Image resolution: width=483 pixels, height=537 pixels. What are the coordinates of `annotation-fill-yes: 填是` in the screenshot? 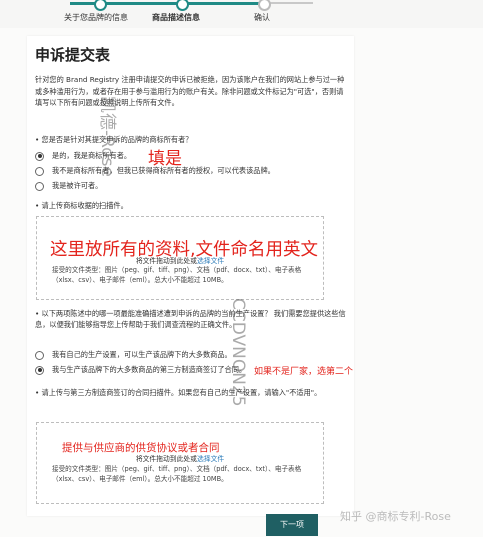 It's located at (165, 159).